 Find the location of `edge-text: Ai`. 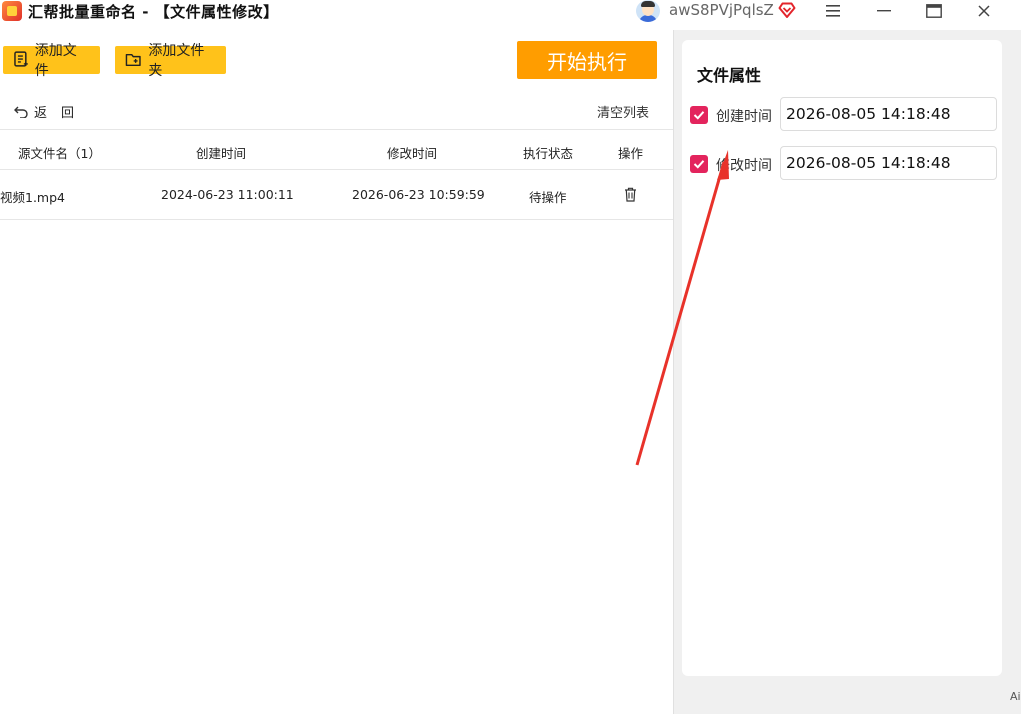

edge-text: Ai is located at coordinates (1015, 696).